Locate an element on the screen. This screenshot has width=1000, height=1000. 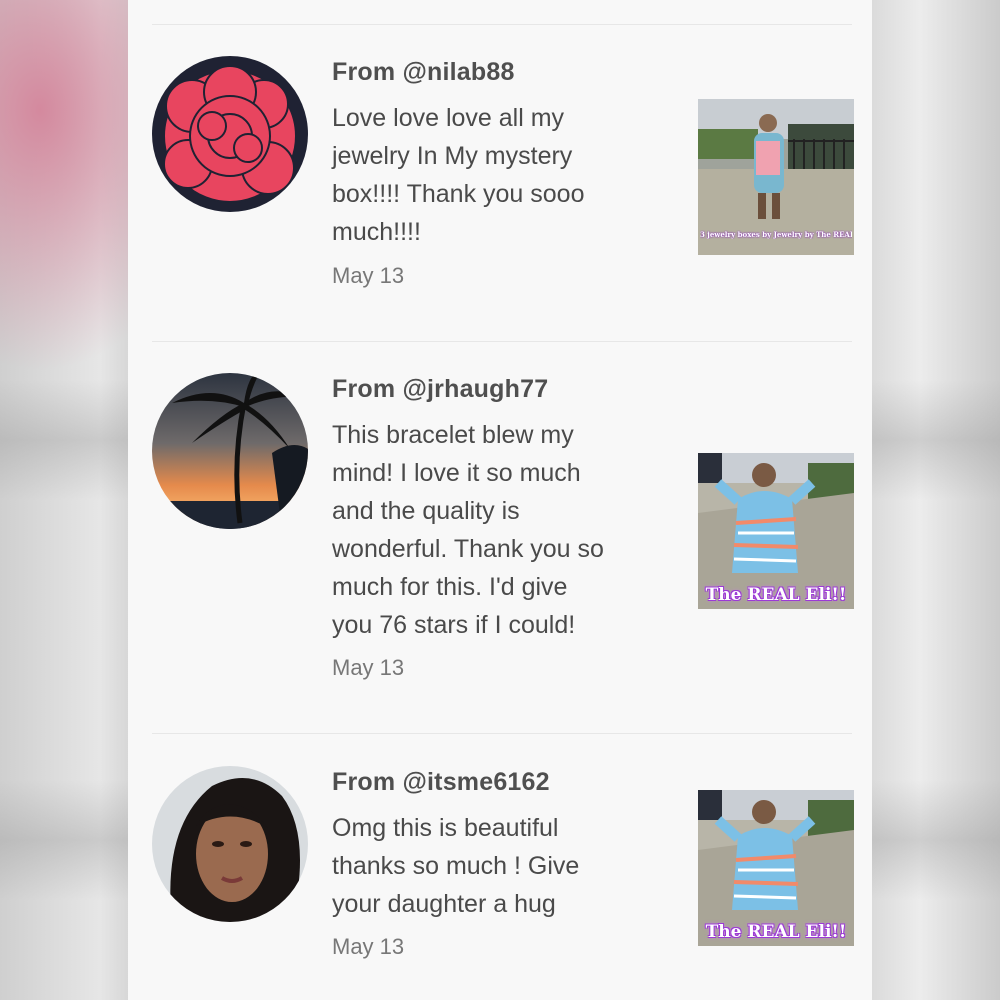
woman-portrait-photo-icon is located at coordinates (230, 844).